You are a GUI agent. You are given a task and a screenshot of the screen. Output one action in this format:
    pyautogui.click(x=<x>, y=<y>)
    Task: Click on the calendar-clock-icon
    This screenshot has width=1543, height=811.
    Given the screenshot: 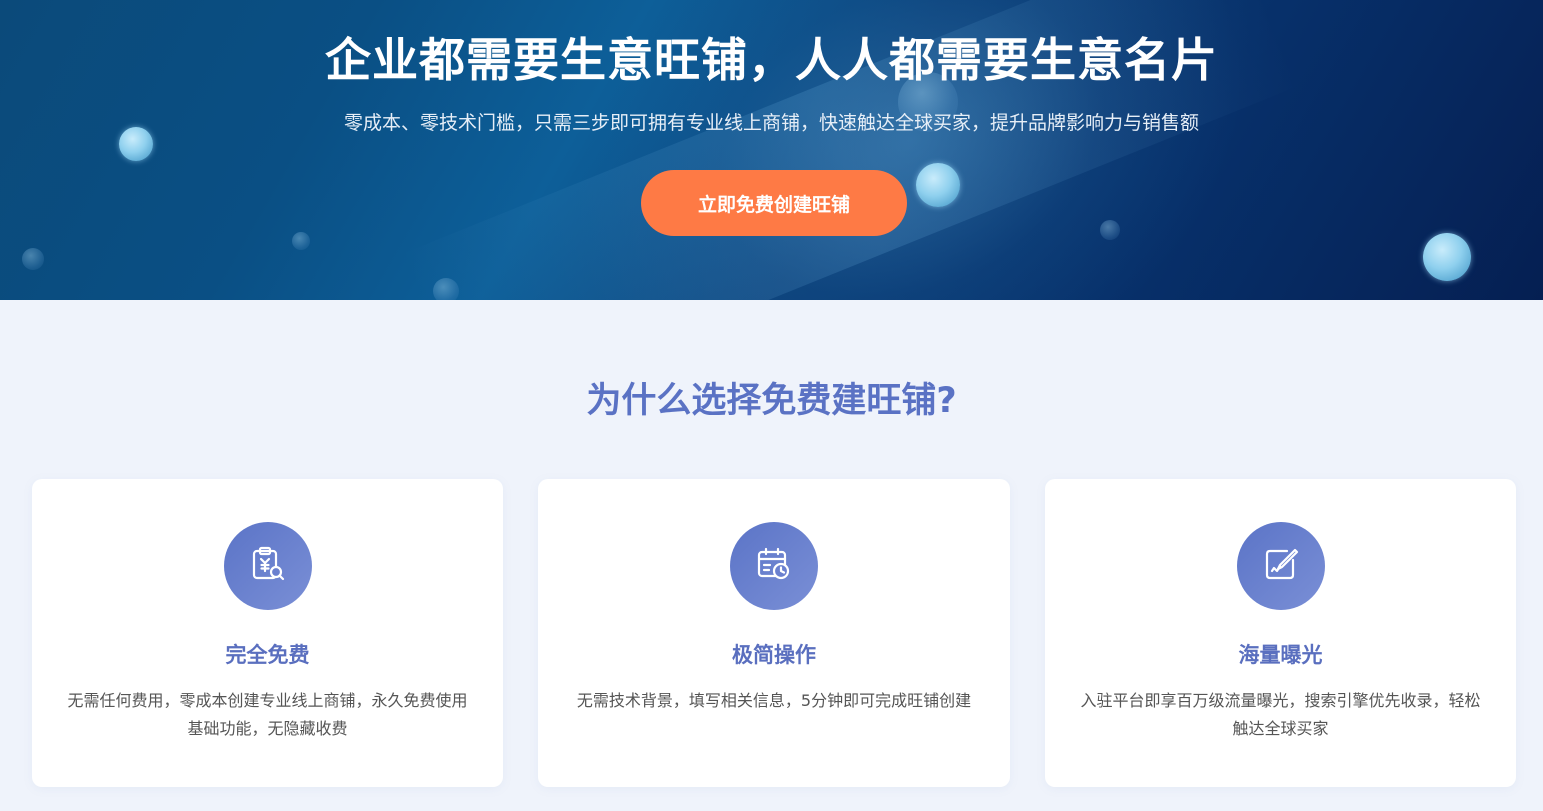 What is the action you would take?
    pyautogui.click(x=774, y=566)
    